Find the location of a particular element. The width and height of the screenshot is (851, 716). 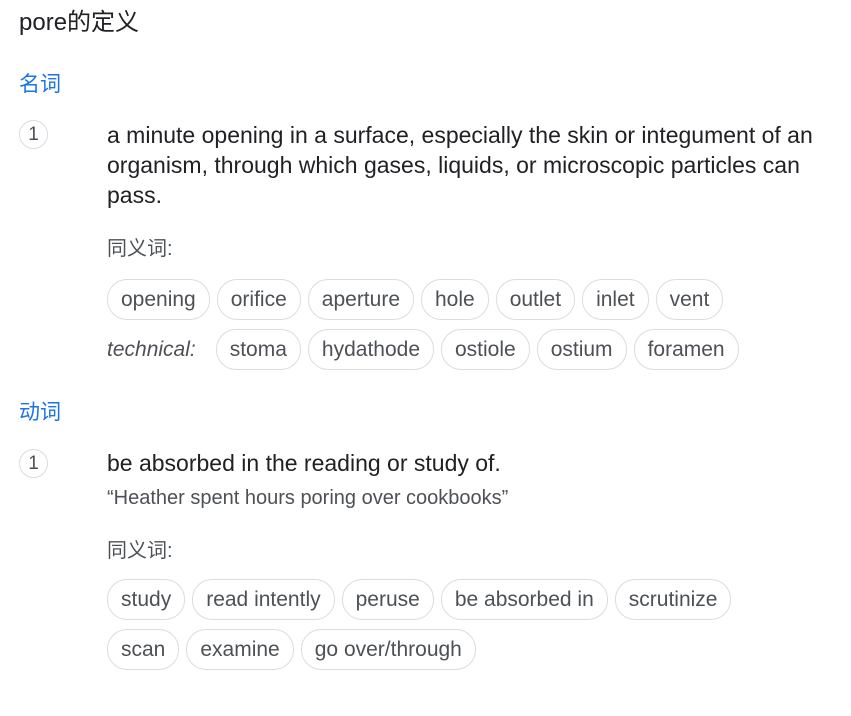

synonym-chip: peruse is located at coordinates (387, 599).